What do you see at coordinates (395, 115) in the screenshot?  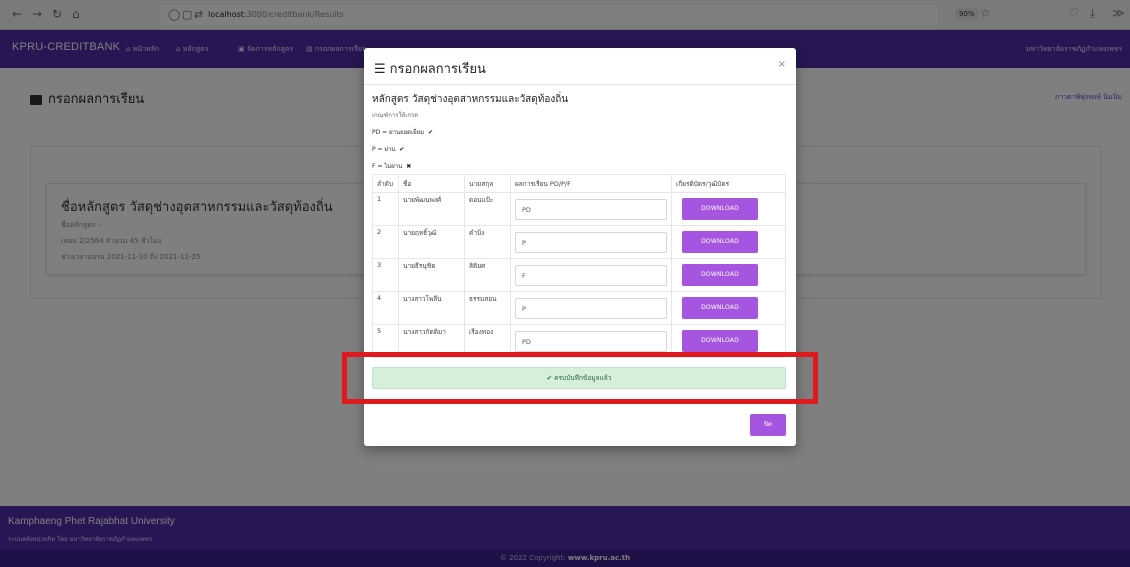 I see `criteria-title: เกณฑ์การให้เกรด` at bounding box center [395, 115].